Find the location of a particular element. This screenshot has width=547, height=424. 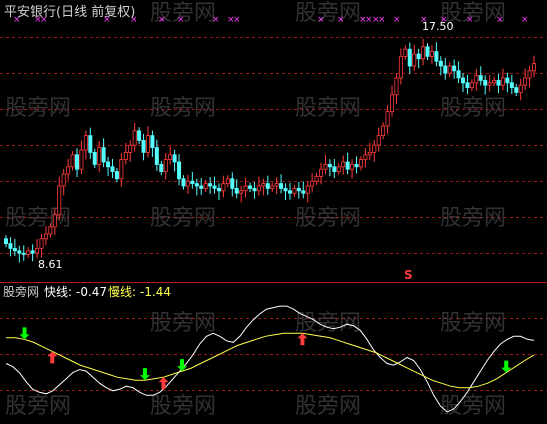

slow-line is located at coordinates (270, 360).